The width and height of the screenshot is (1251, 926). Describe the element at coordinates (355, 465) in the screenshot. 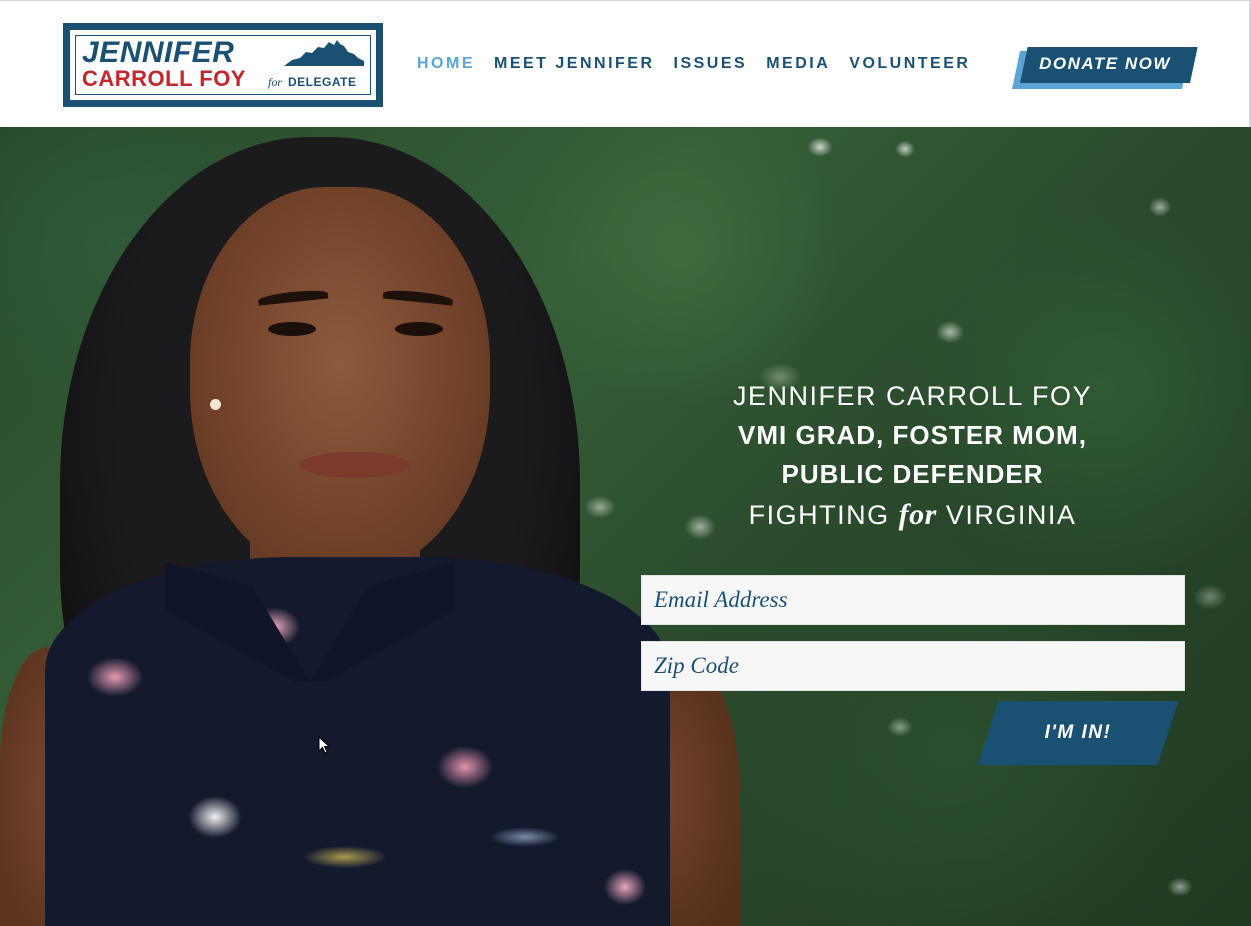

I see `candidate-photo-lips` at that location.